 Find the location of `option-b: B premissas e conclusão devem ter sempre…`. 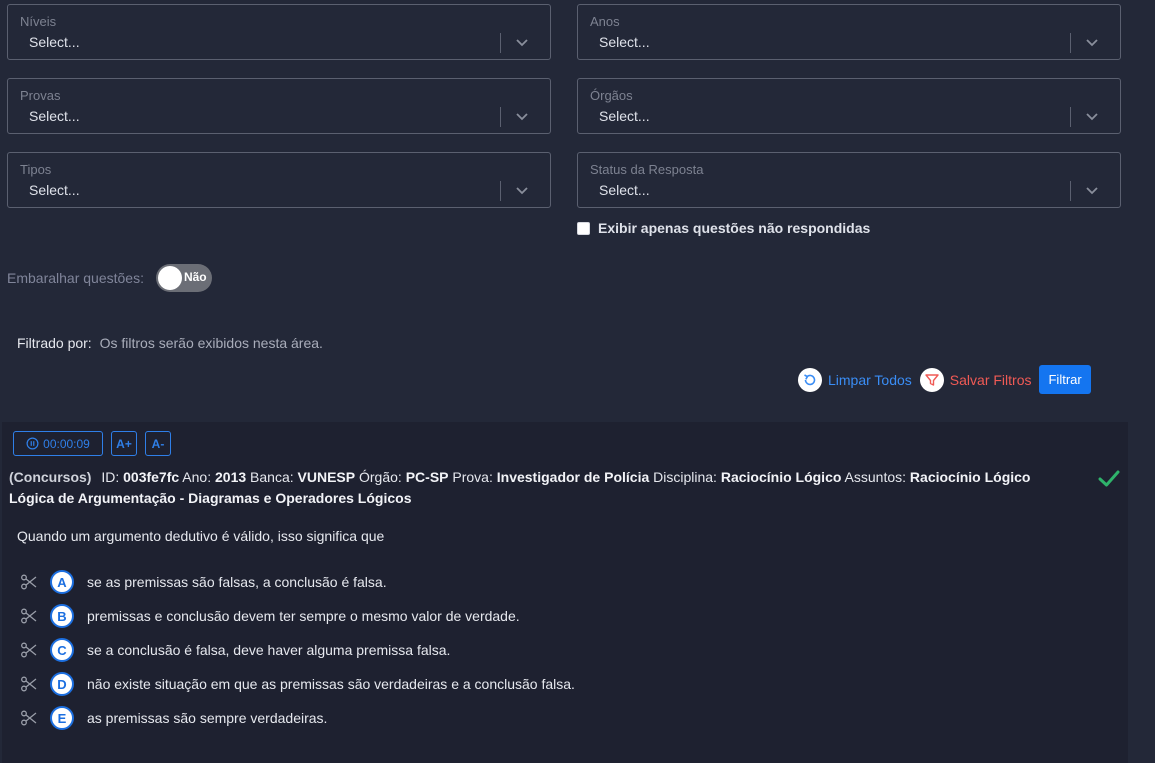

option-b: B premissas e conclusão devem ter sempre… is located at coordinates (270, 616).